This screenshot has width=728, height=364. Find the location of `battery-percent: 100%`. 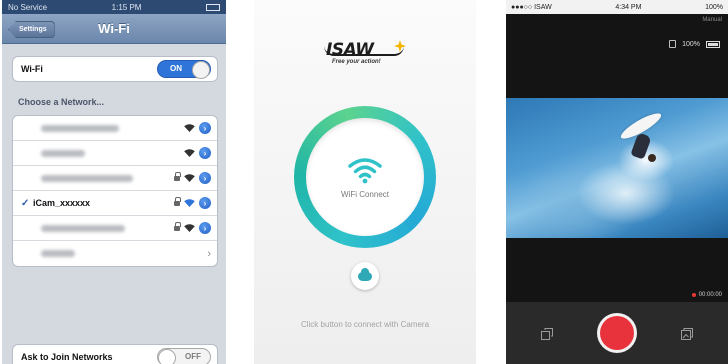

battery-percent: 100% is located at coordinates (714, 7).